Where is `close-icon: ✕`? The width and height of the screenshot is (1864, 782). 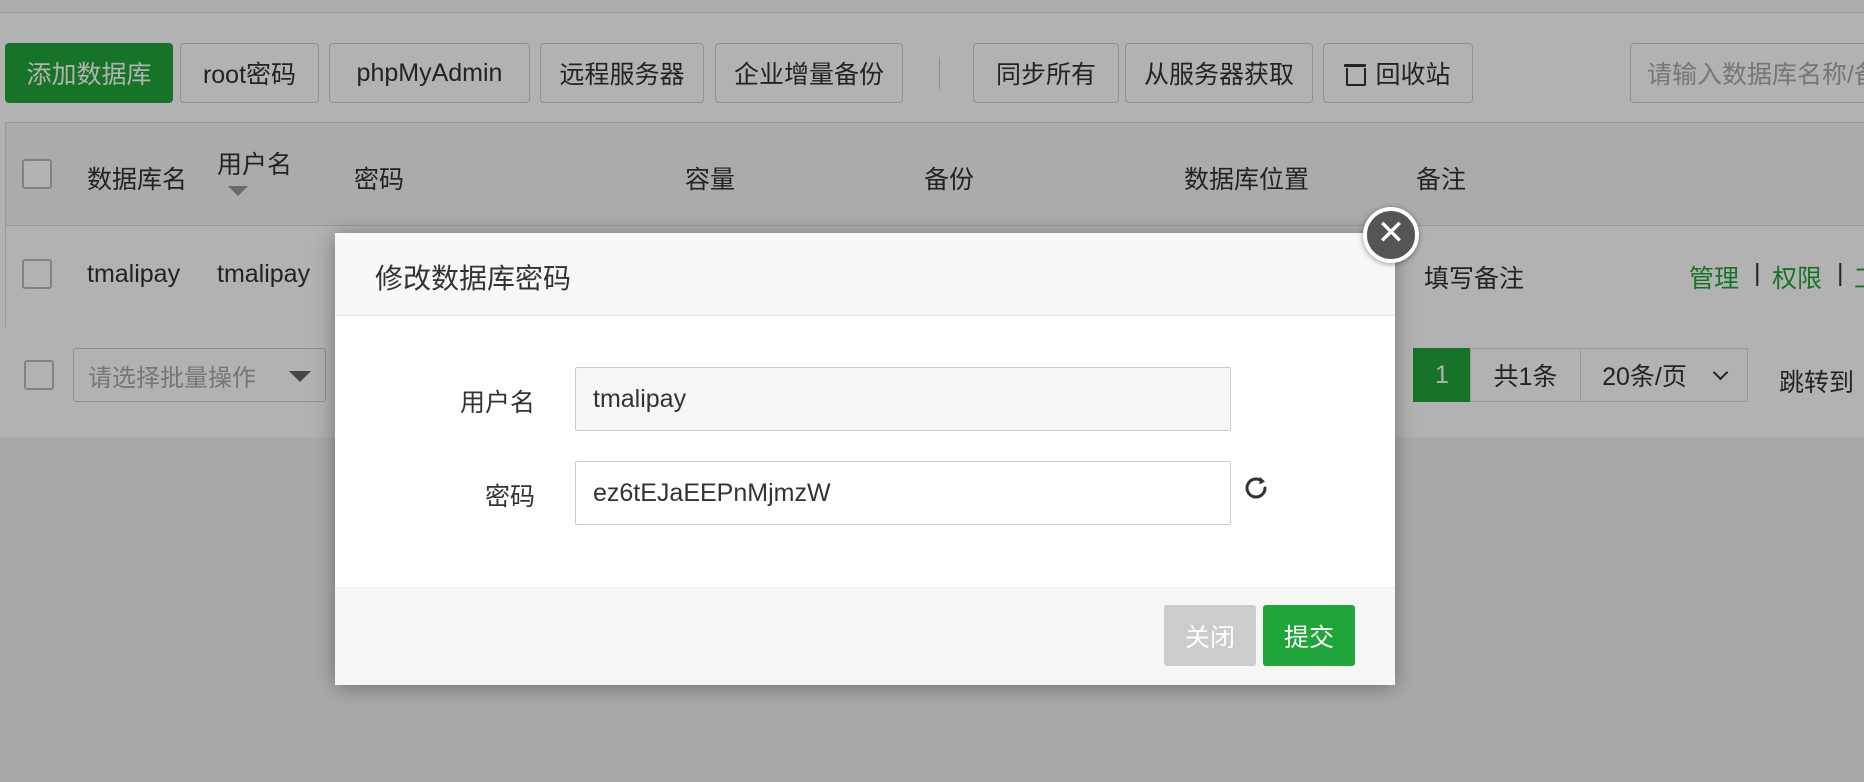 close-icon: ✕ is located at coordinates (1391, 235).